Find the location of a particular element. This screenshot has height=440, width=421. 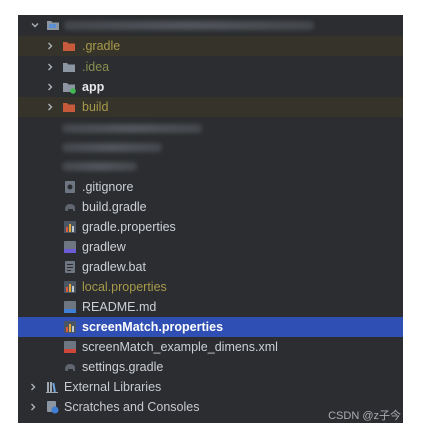

tree-row-label: local.properties is located at coordinates (124, 287).